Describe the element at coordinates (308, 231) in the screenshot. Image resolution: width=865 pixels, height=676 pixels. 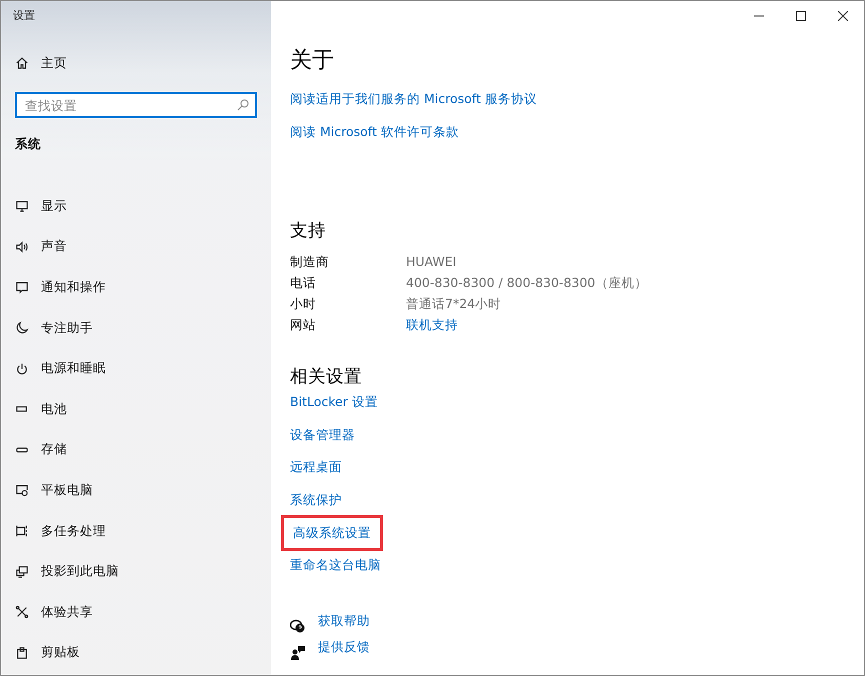
I see `section-heading: 支持` at that location.